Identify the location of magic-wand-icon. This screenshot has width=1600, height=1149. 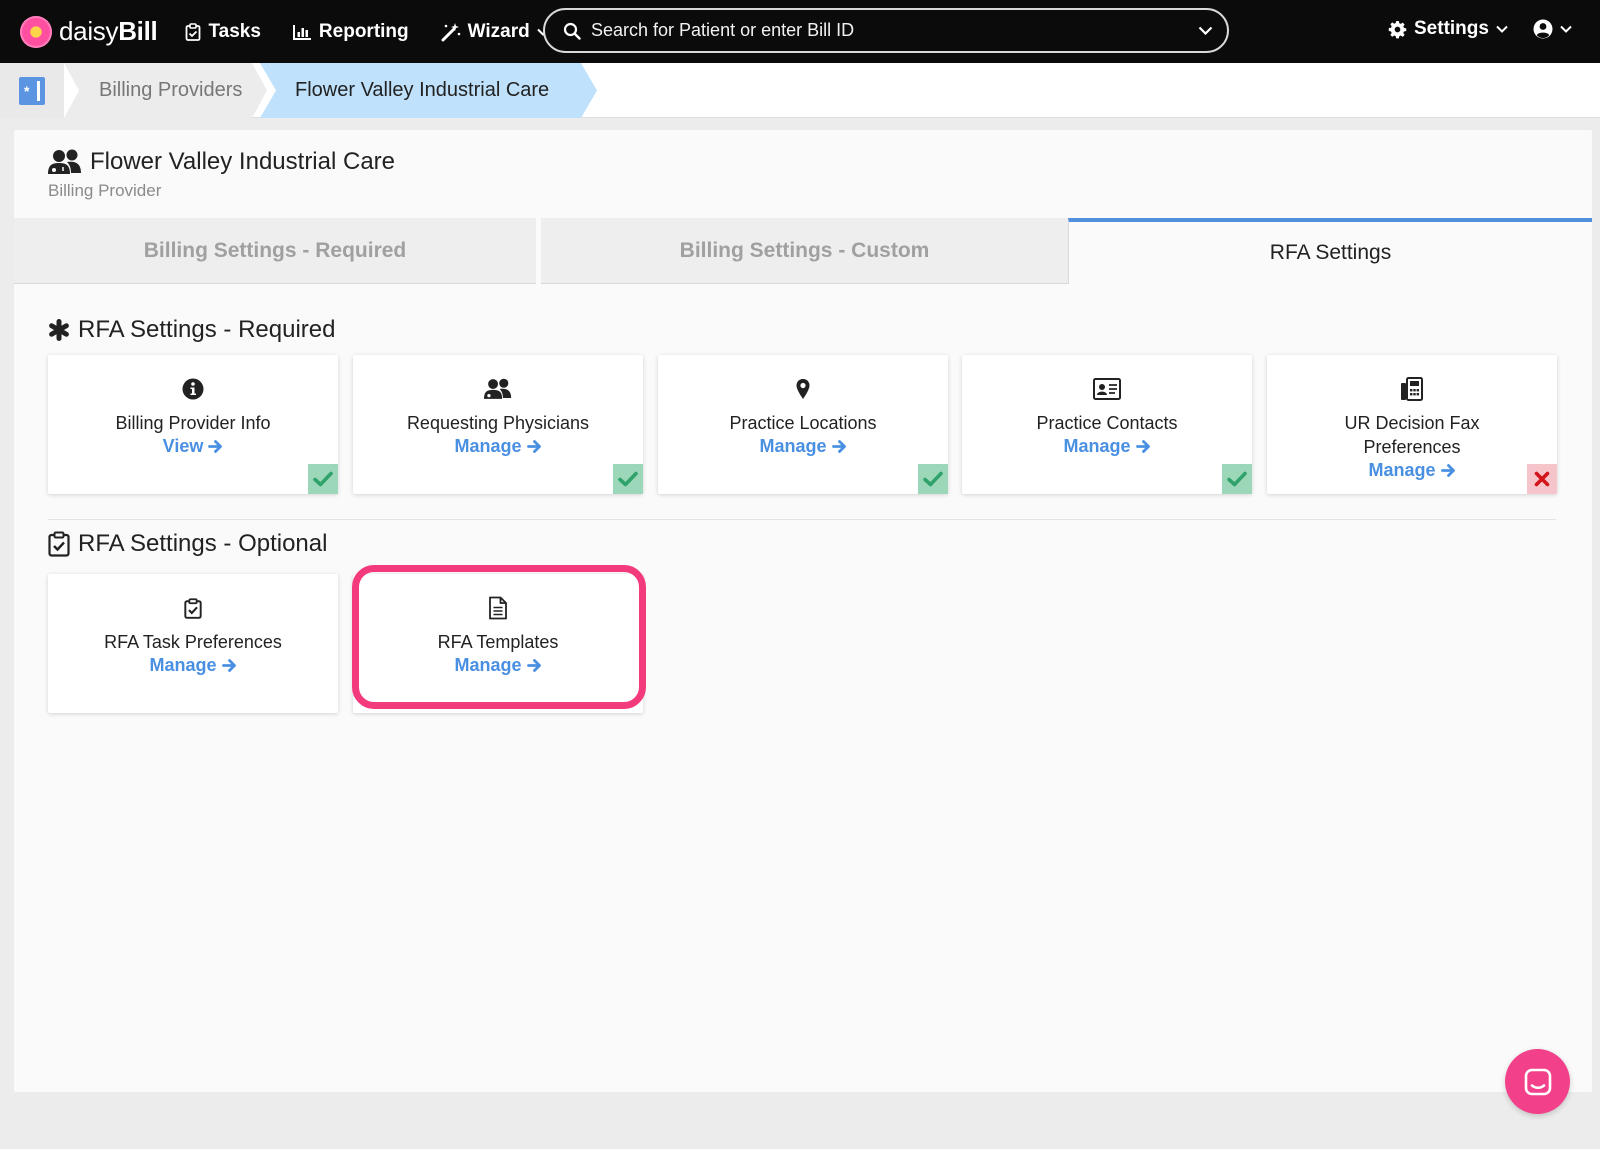
(450, 31).